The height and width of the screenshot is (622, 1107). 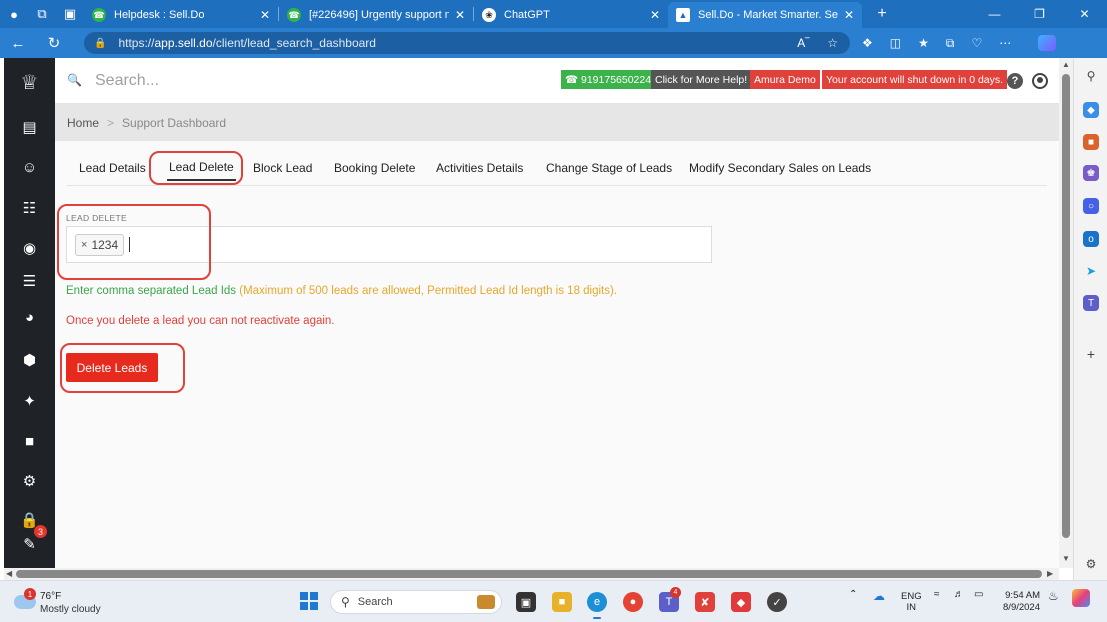 I want to click on megaphone-icon: ✎ 3, so click(x=29, y=542).